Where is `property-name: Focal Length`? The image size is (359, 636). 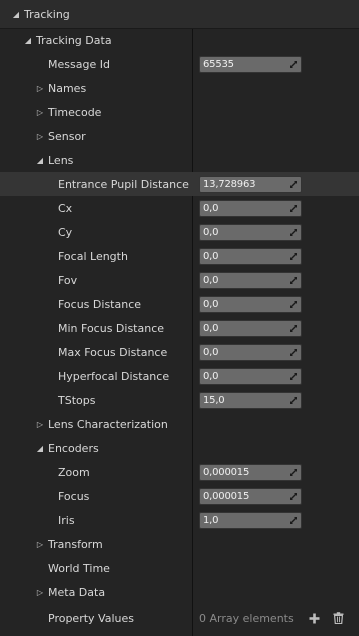
property-name: Focal Length is located at coordinates (96, 256).